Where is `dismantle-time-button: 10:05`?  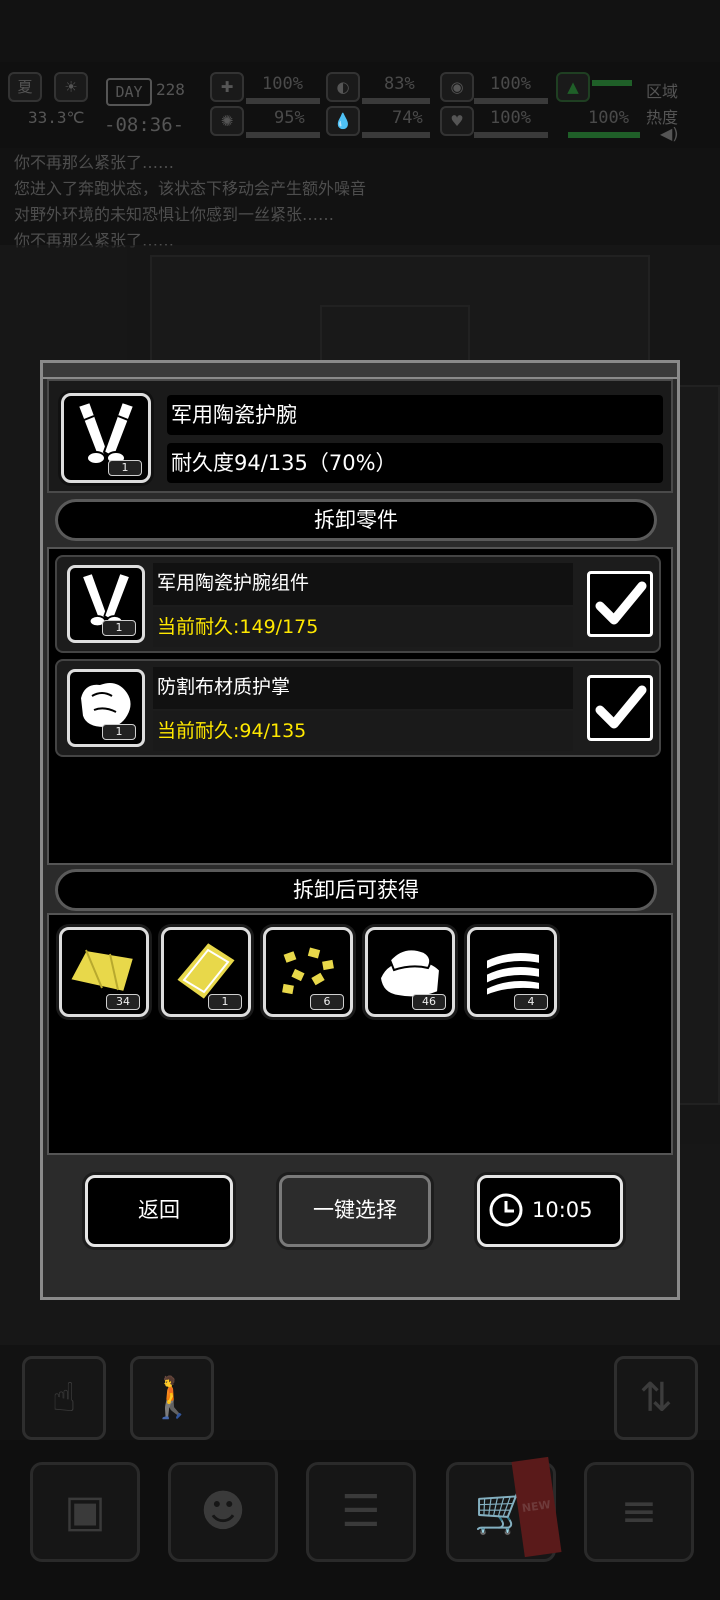
dismantle-time-button: 10:05 is located at coordinates (550, 1211).